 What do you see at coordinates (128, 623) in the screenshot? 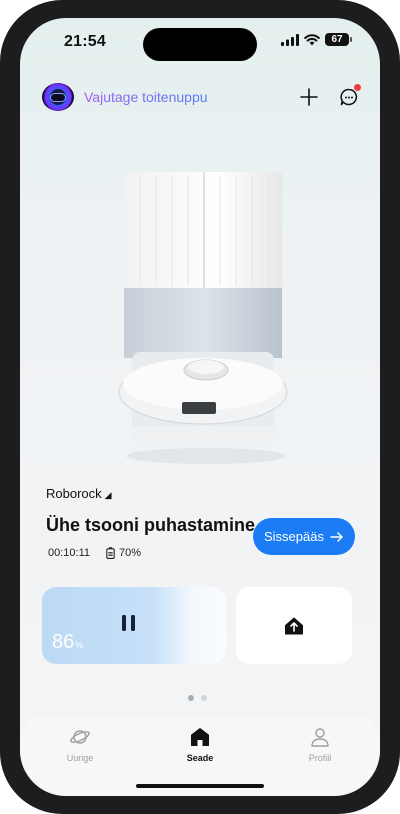
I see `pause-icon` at bounding box center [128, 623].